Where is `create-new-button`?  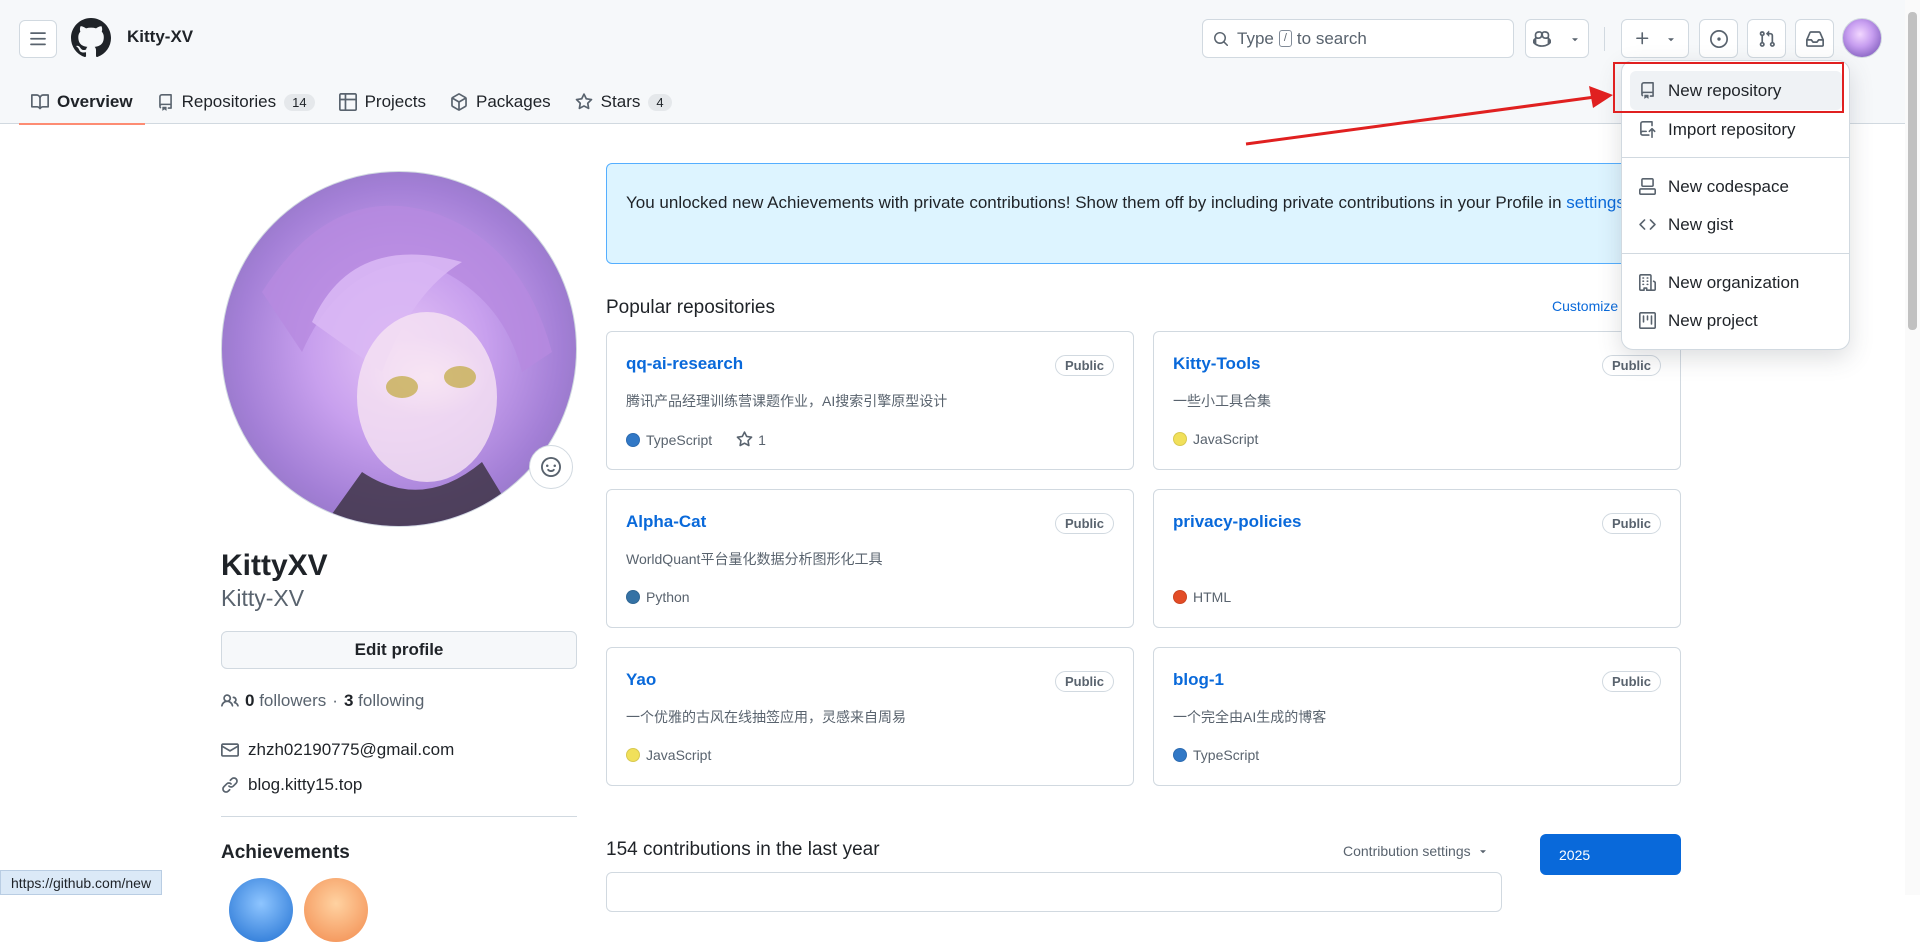
create-new-button is located at coordinates (1655, 38).